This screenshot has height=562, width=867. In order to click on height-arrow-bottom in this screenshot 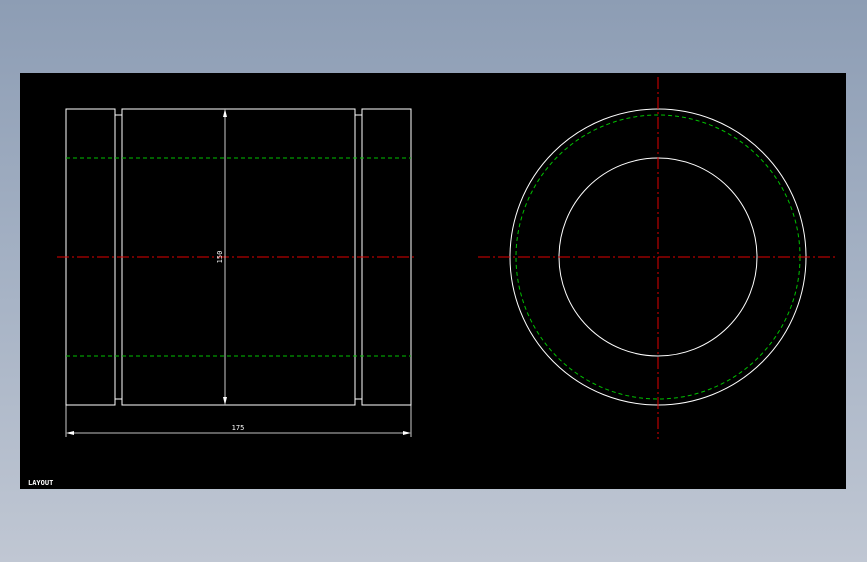, I will do `click(225, 401)`.